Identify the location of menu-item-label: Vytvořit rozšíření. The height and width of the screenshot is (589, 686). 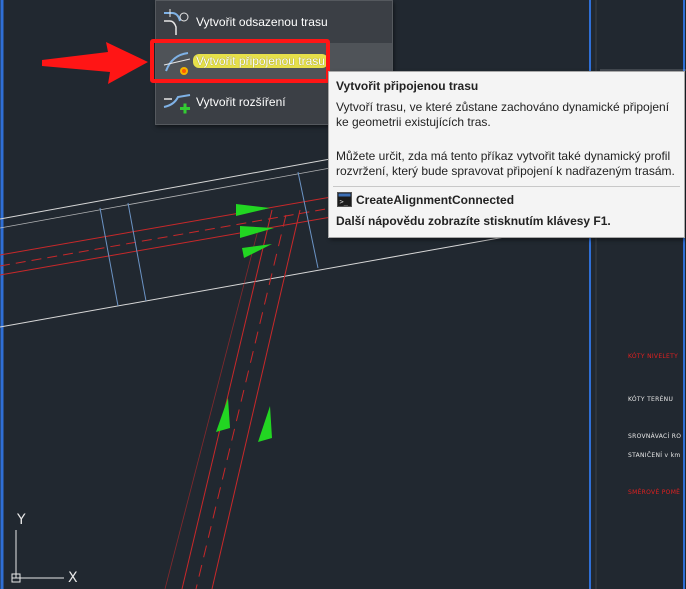
(241, 102).